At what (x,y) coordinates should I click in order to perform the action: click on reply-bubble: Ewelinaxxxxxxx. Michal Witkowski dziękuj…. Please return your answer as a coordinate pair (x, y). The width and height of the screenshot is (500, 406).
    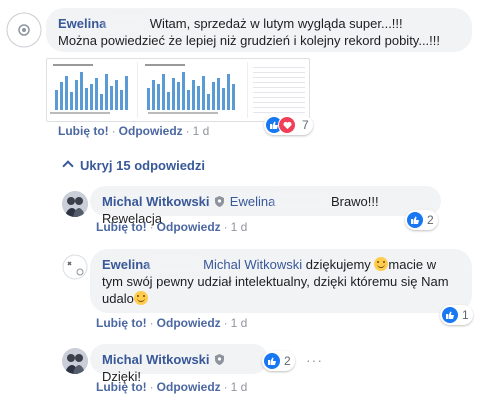
    Looking at the image, I should click on (281, 281).